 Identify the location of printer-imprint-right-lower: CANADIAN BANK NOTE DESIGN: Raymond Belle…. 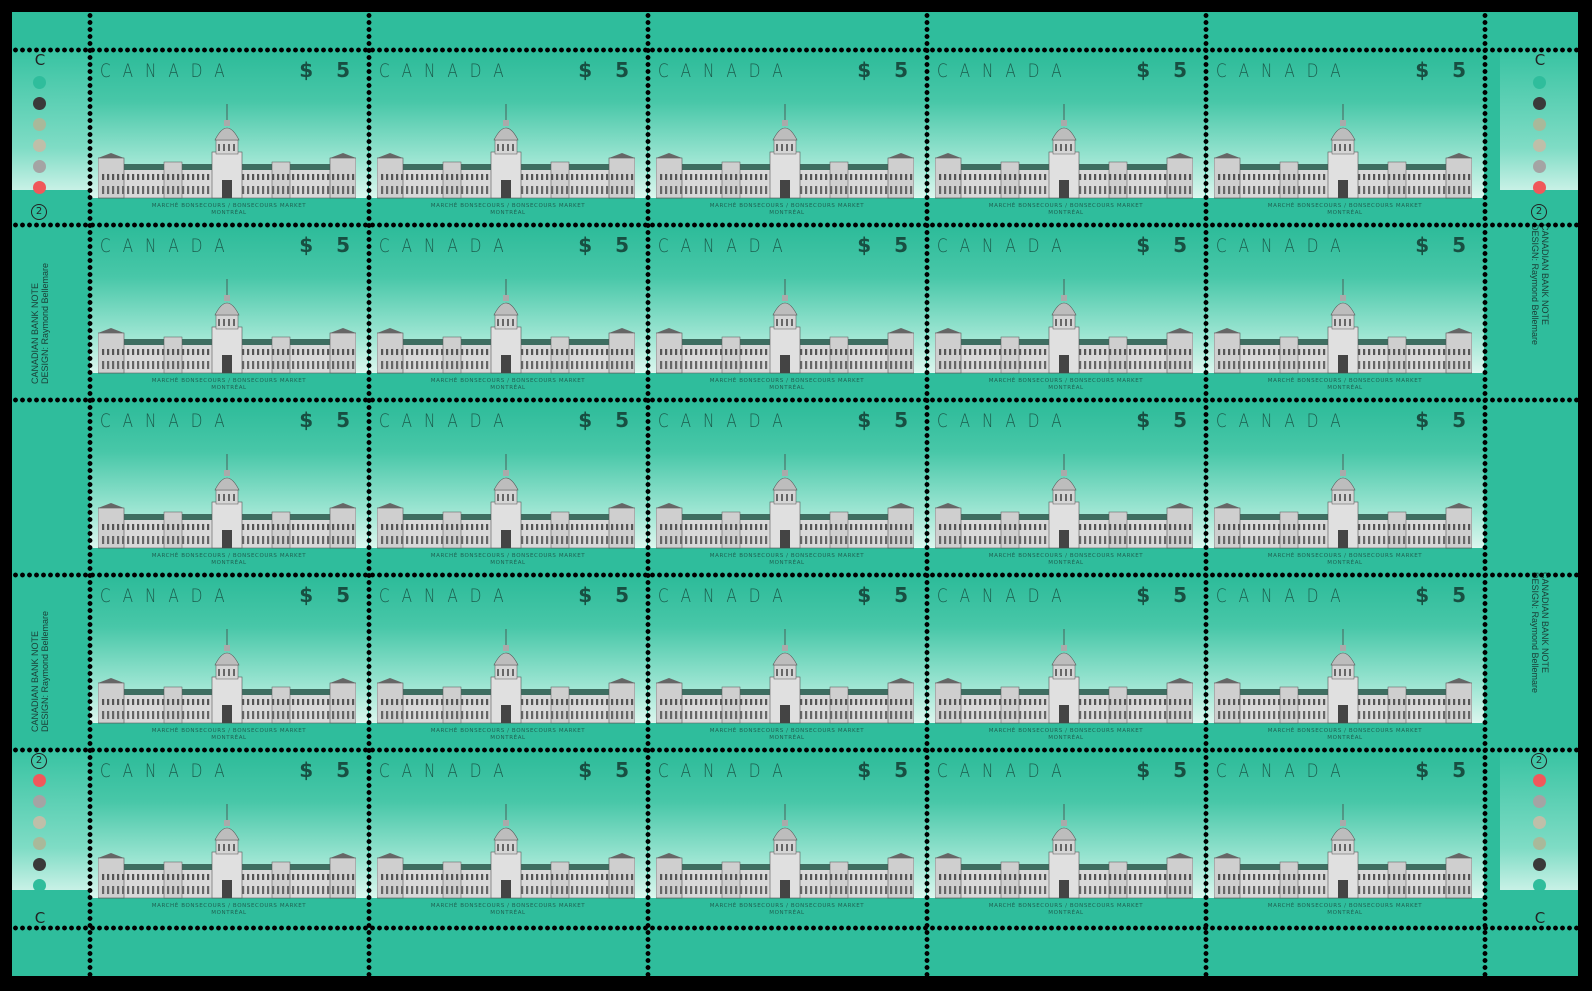
(1540, 652).